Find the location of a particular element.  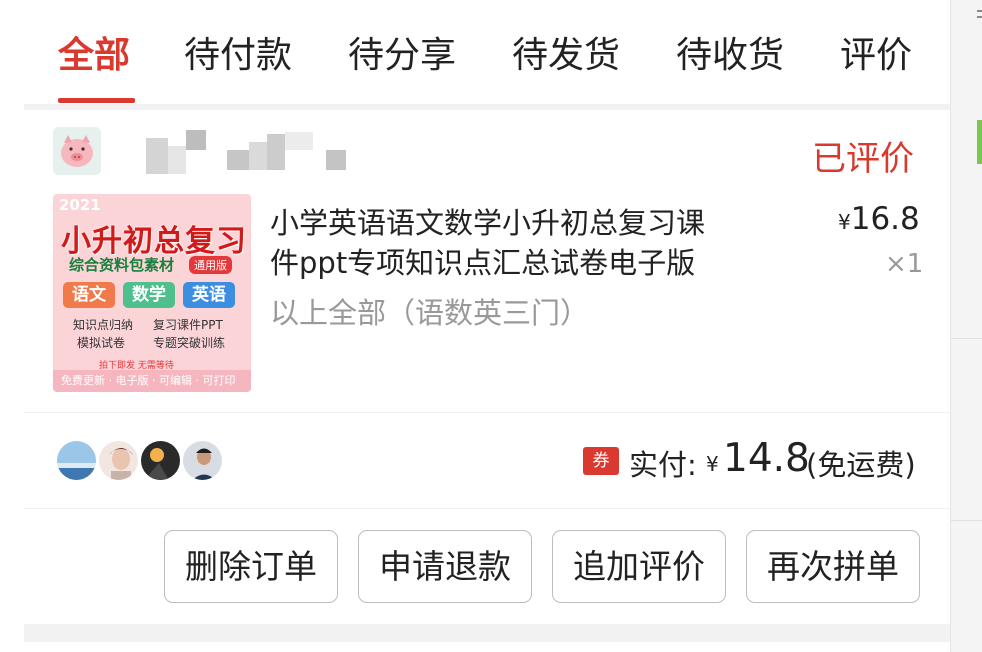

delete-order-button: 删除订单 is located at coordinates (251, 566).